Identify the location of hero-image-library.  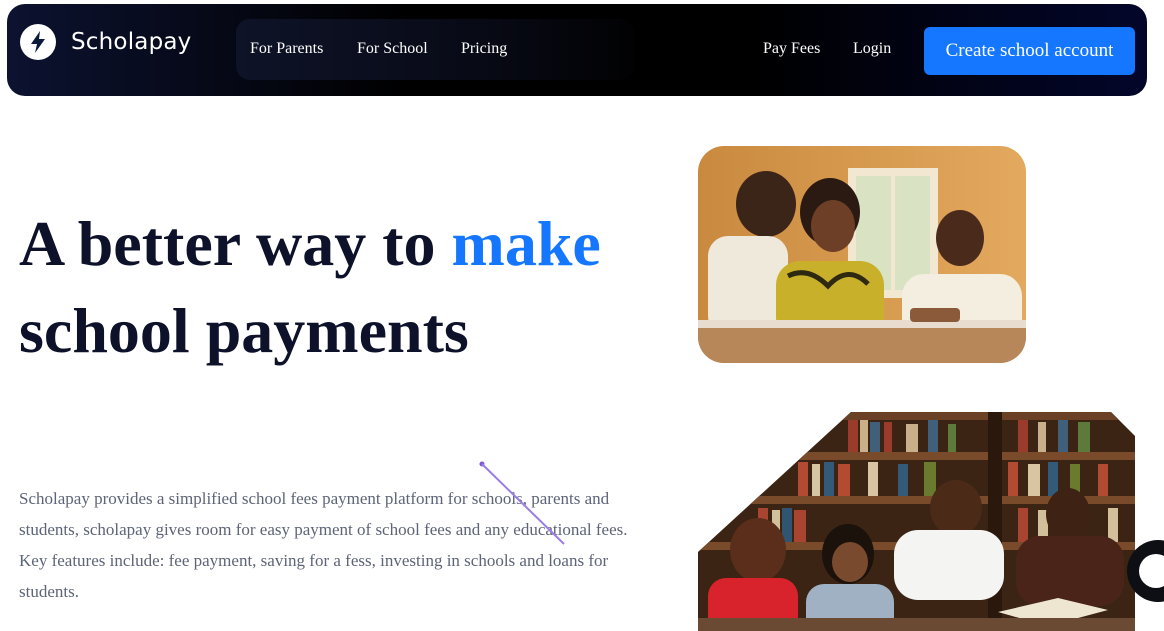
(916, 521).